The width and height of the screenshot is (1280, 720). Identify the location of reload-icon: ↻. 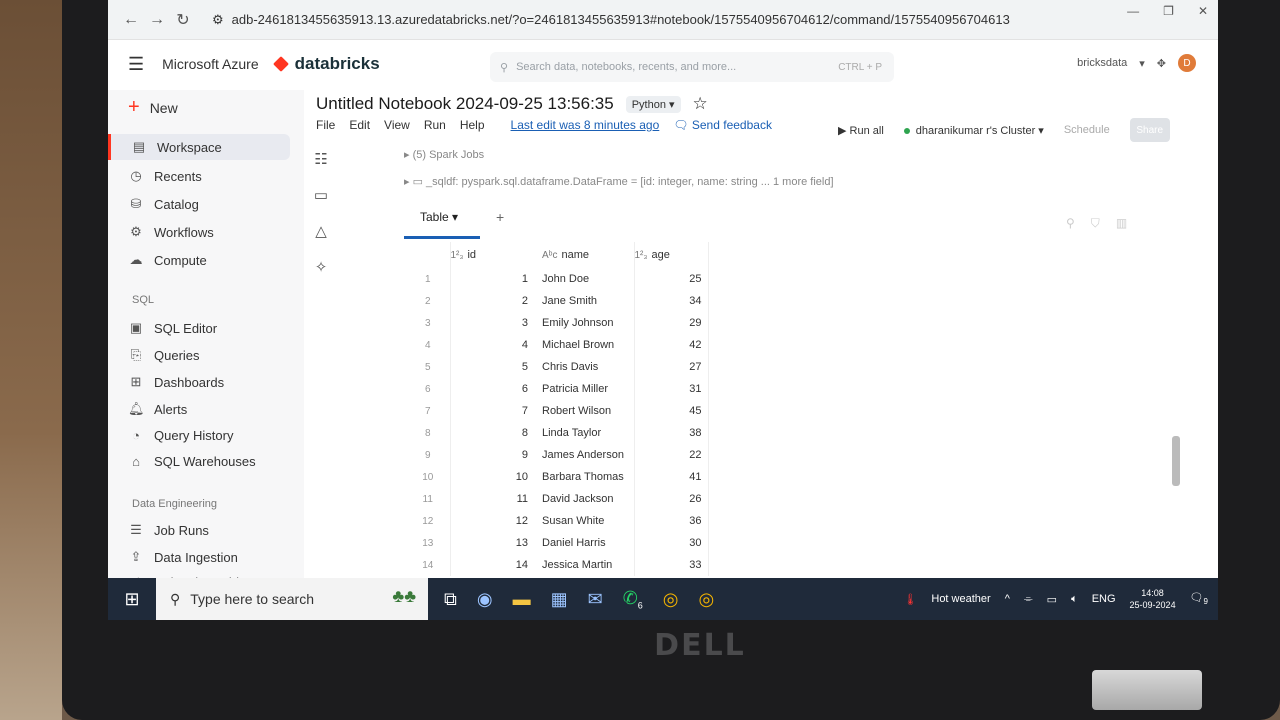
(183, 20).